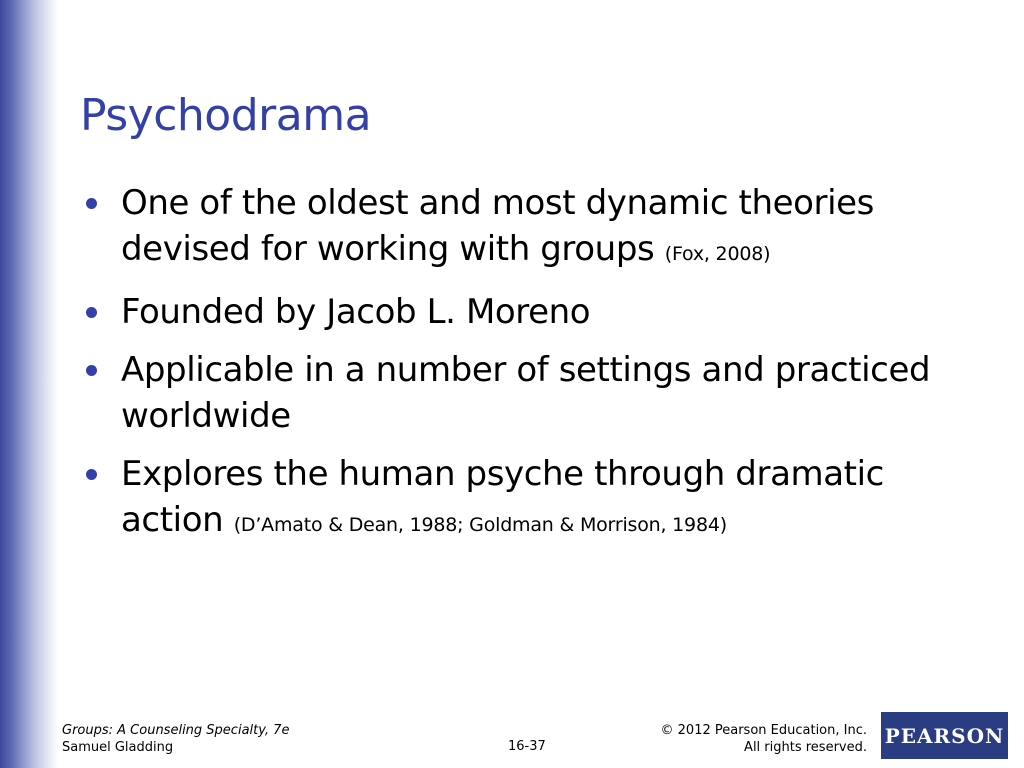 Image resolution: width=1024 pixels, height=768 pixels. I want to click on bullet-text: Founded by Jacob L. Moreno, so click(356, 312).